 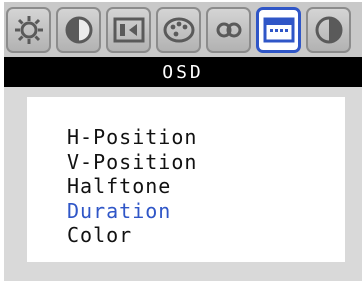 I want to click on brightness-icon, so click(x=28, y=29).